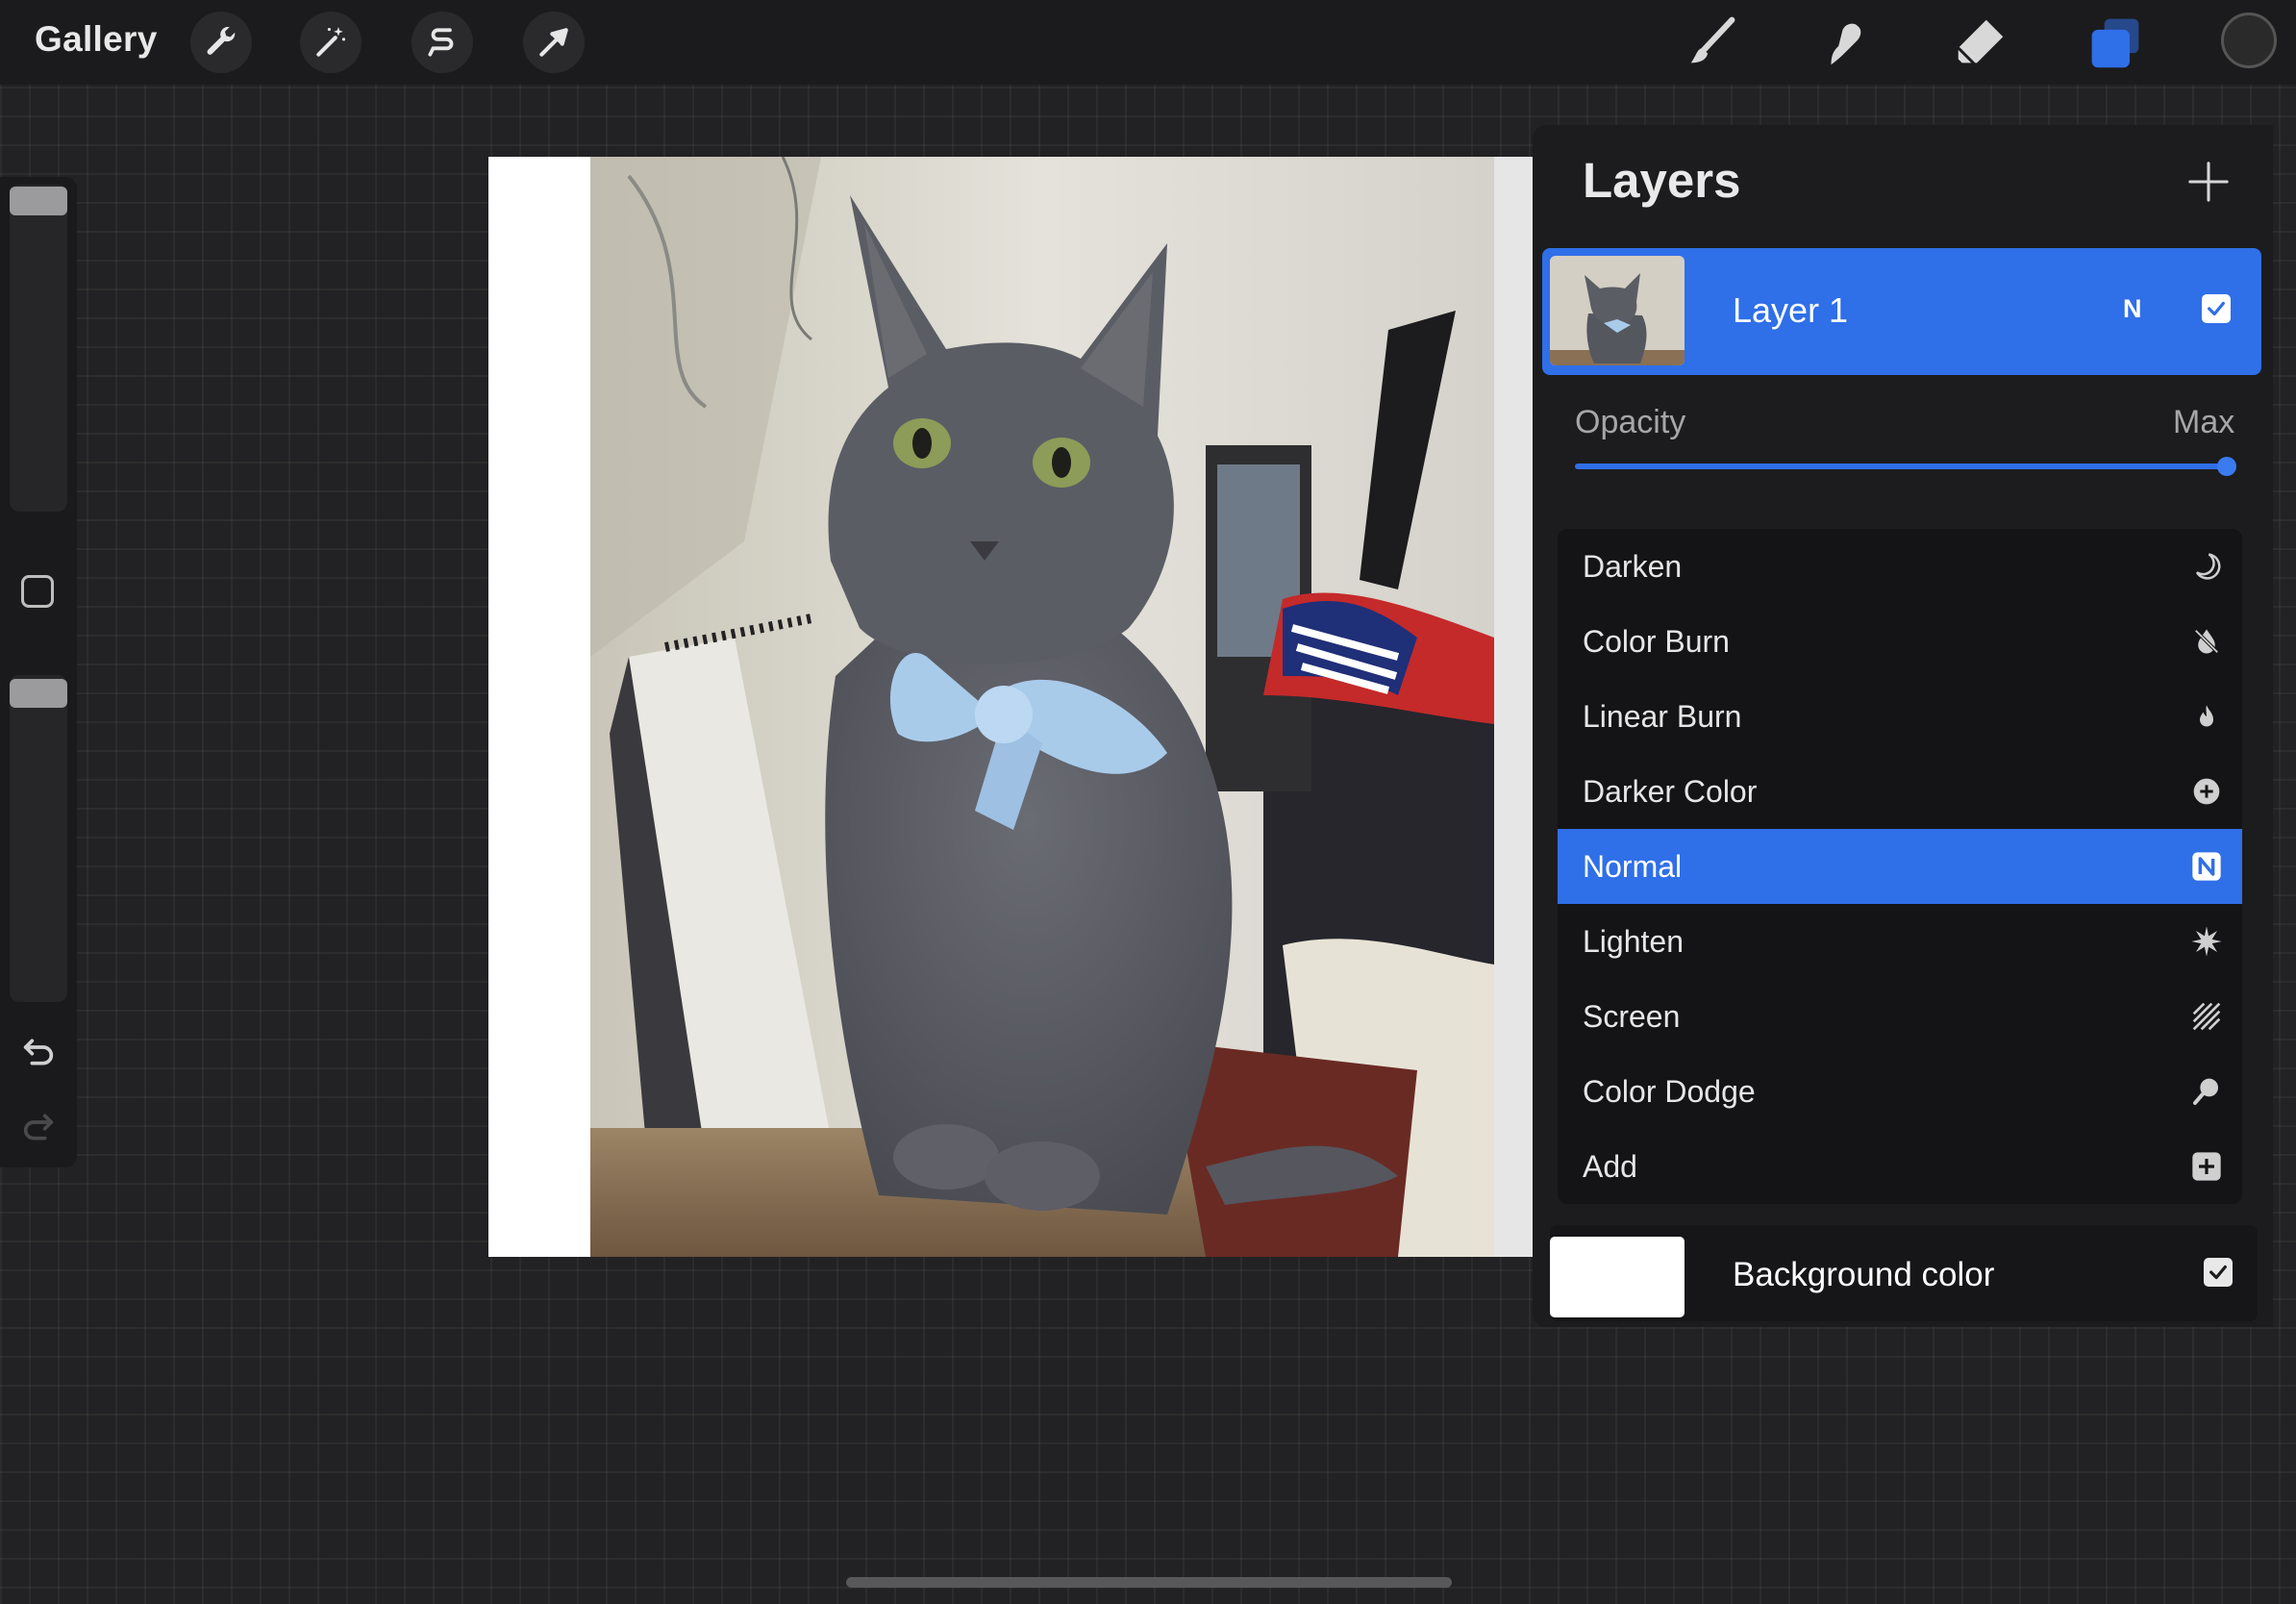 Image resolution: width=2296 pixels, height=1604 pixels. What do you see at coordinates (2206, 641) in the screenshot?
I see `drop-slash-icon` at bounding box center [2206, 641].